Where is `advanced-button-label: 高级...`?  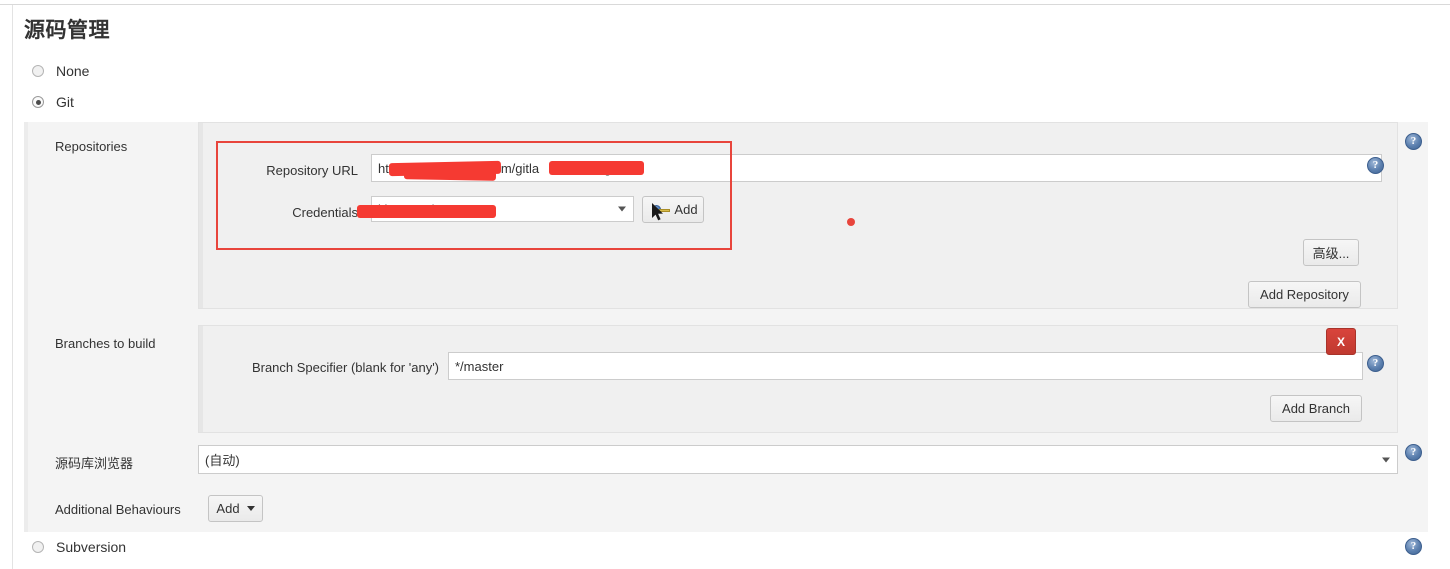 advanced-button-label: 高级... is located at coordinates (1331, 253).